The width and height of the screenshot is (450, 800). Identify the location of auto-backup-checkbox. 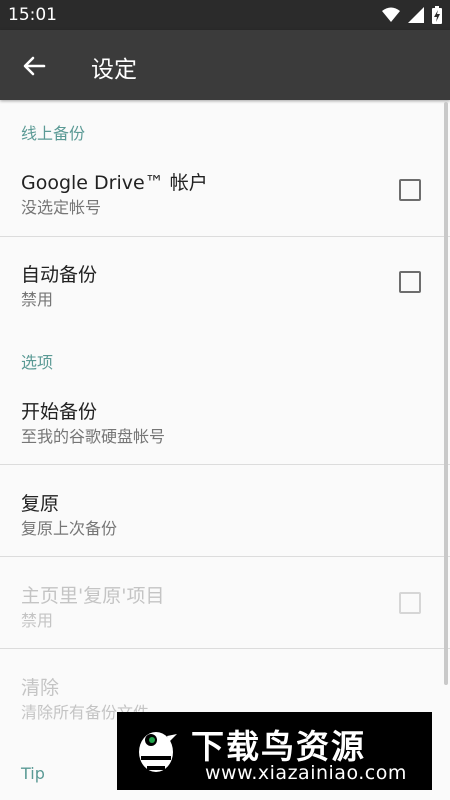
(410, 282).